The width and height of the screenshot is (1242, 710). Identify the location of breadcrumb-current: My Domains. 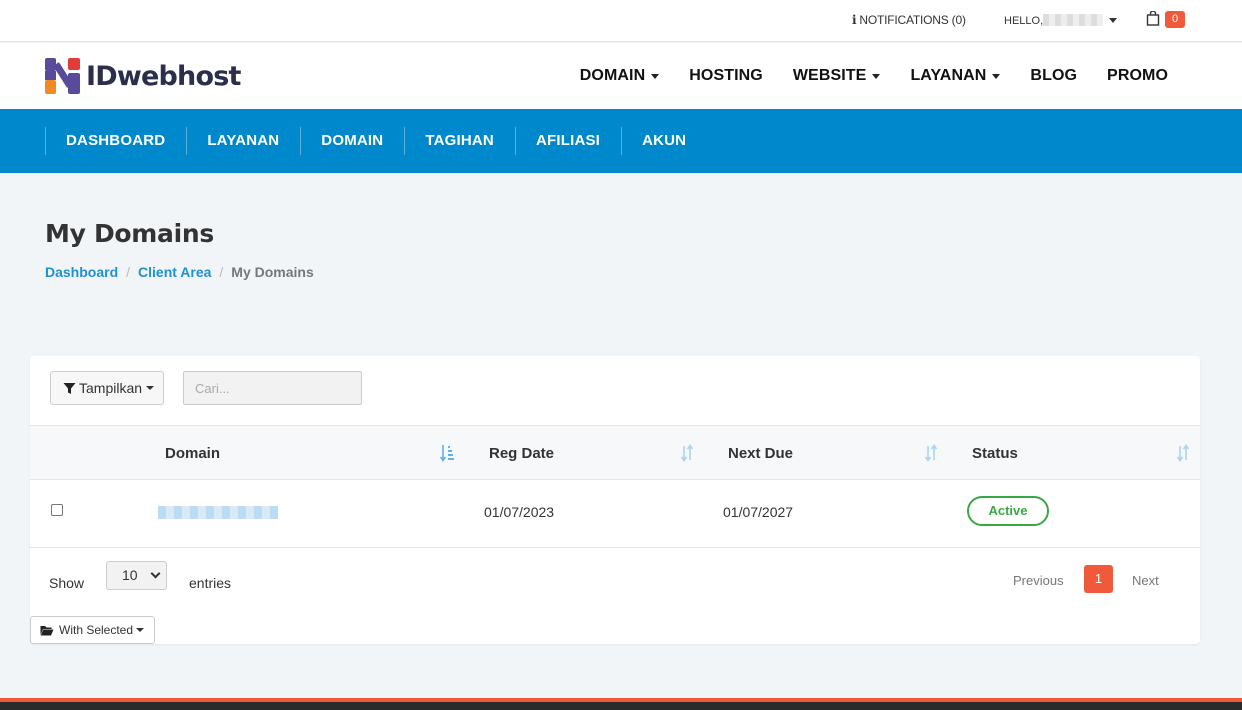
(272, 272).